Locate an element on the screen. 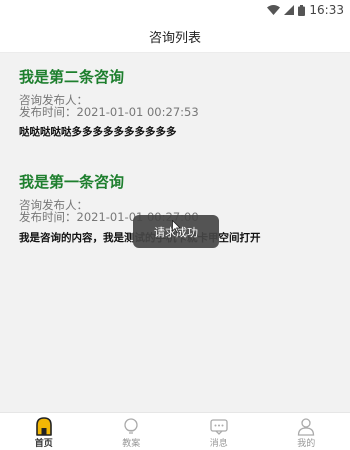 The width and height of the screenshot is (350, 450). battery-icon is located at coordinates (302, 10).